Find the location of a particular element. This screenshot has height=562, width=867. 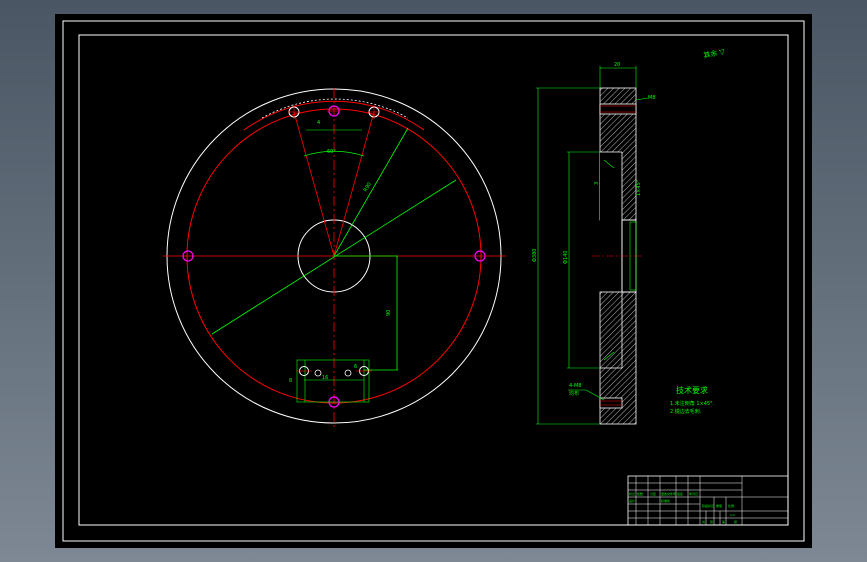

tb-zone: 分区 is located at coordinates (653, 493).